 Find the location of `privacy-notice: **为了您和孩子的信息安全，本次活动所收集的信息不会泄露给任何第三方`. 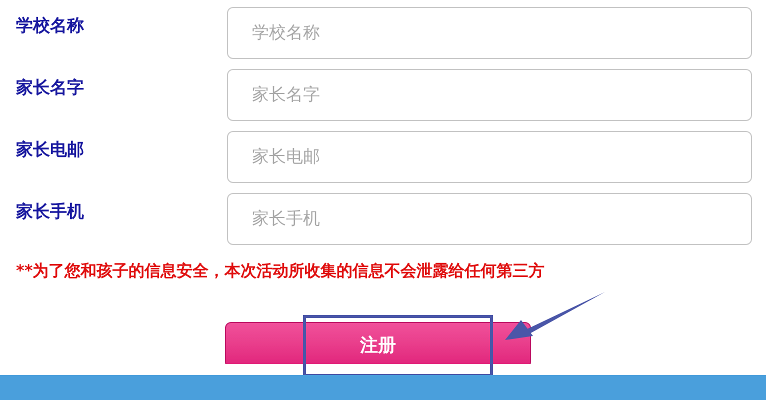

privacy-notice: **为了您和孩子的信息安全，本次活动所收集的信息不会泄露给任何第三方 is located at coordinates (281, 271).